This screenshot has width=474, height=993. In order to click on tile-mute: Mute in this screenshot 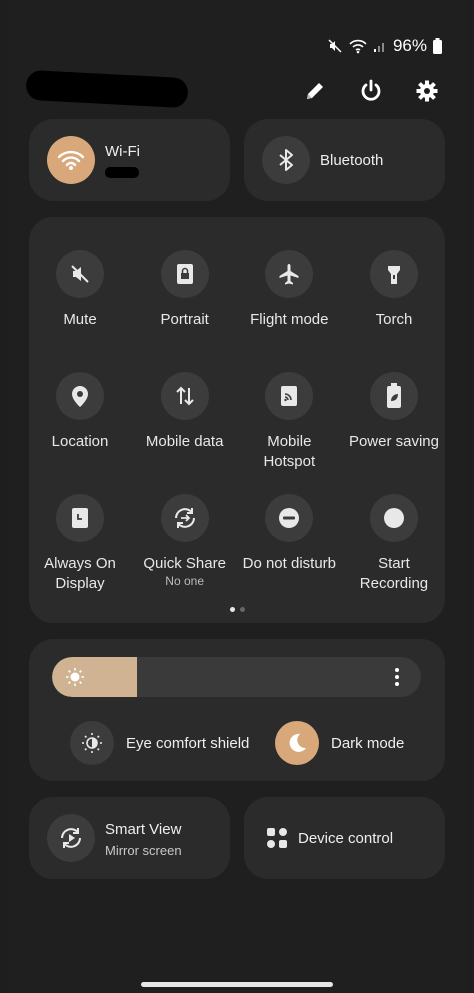, I will do `click(80, 301)`.